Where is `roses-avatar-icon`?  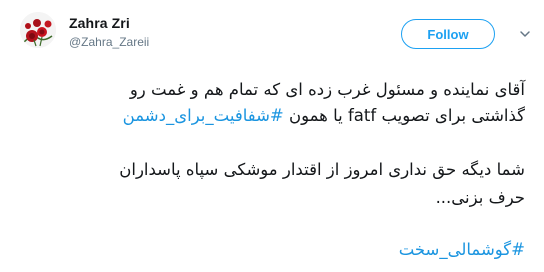
roses-avatar-icon is located at coordinates (38, 30).